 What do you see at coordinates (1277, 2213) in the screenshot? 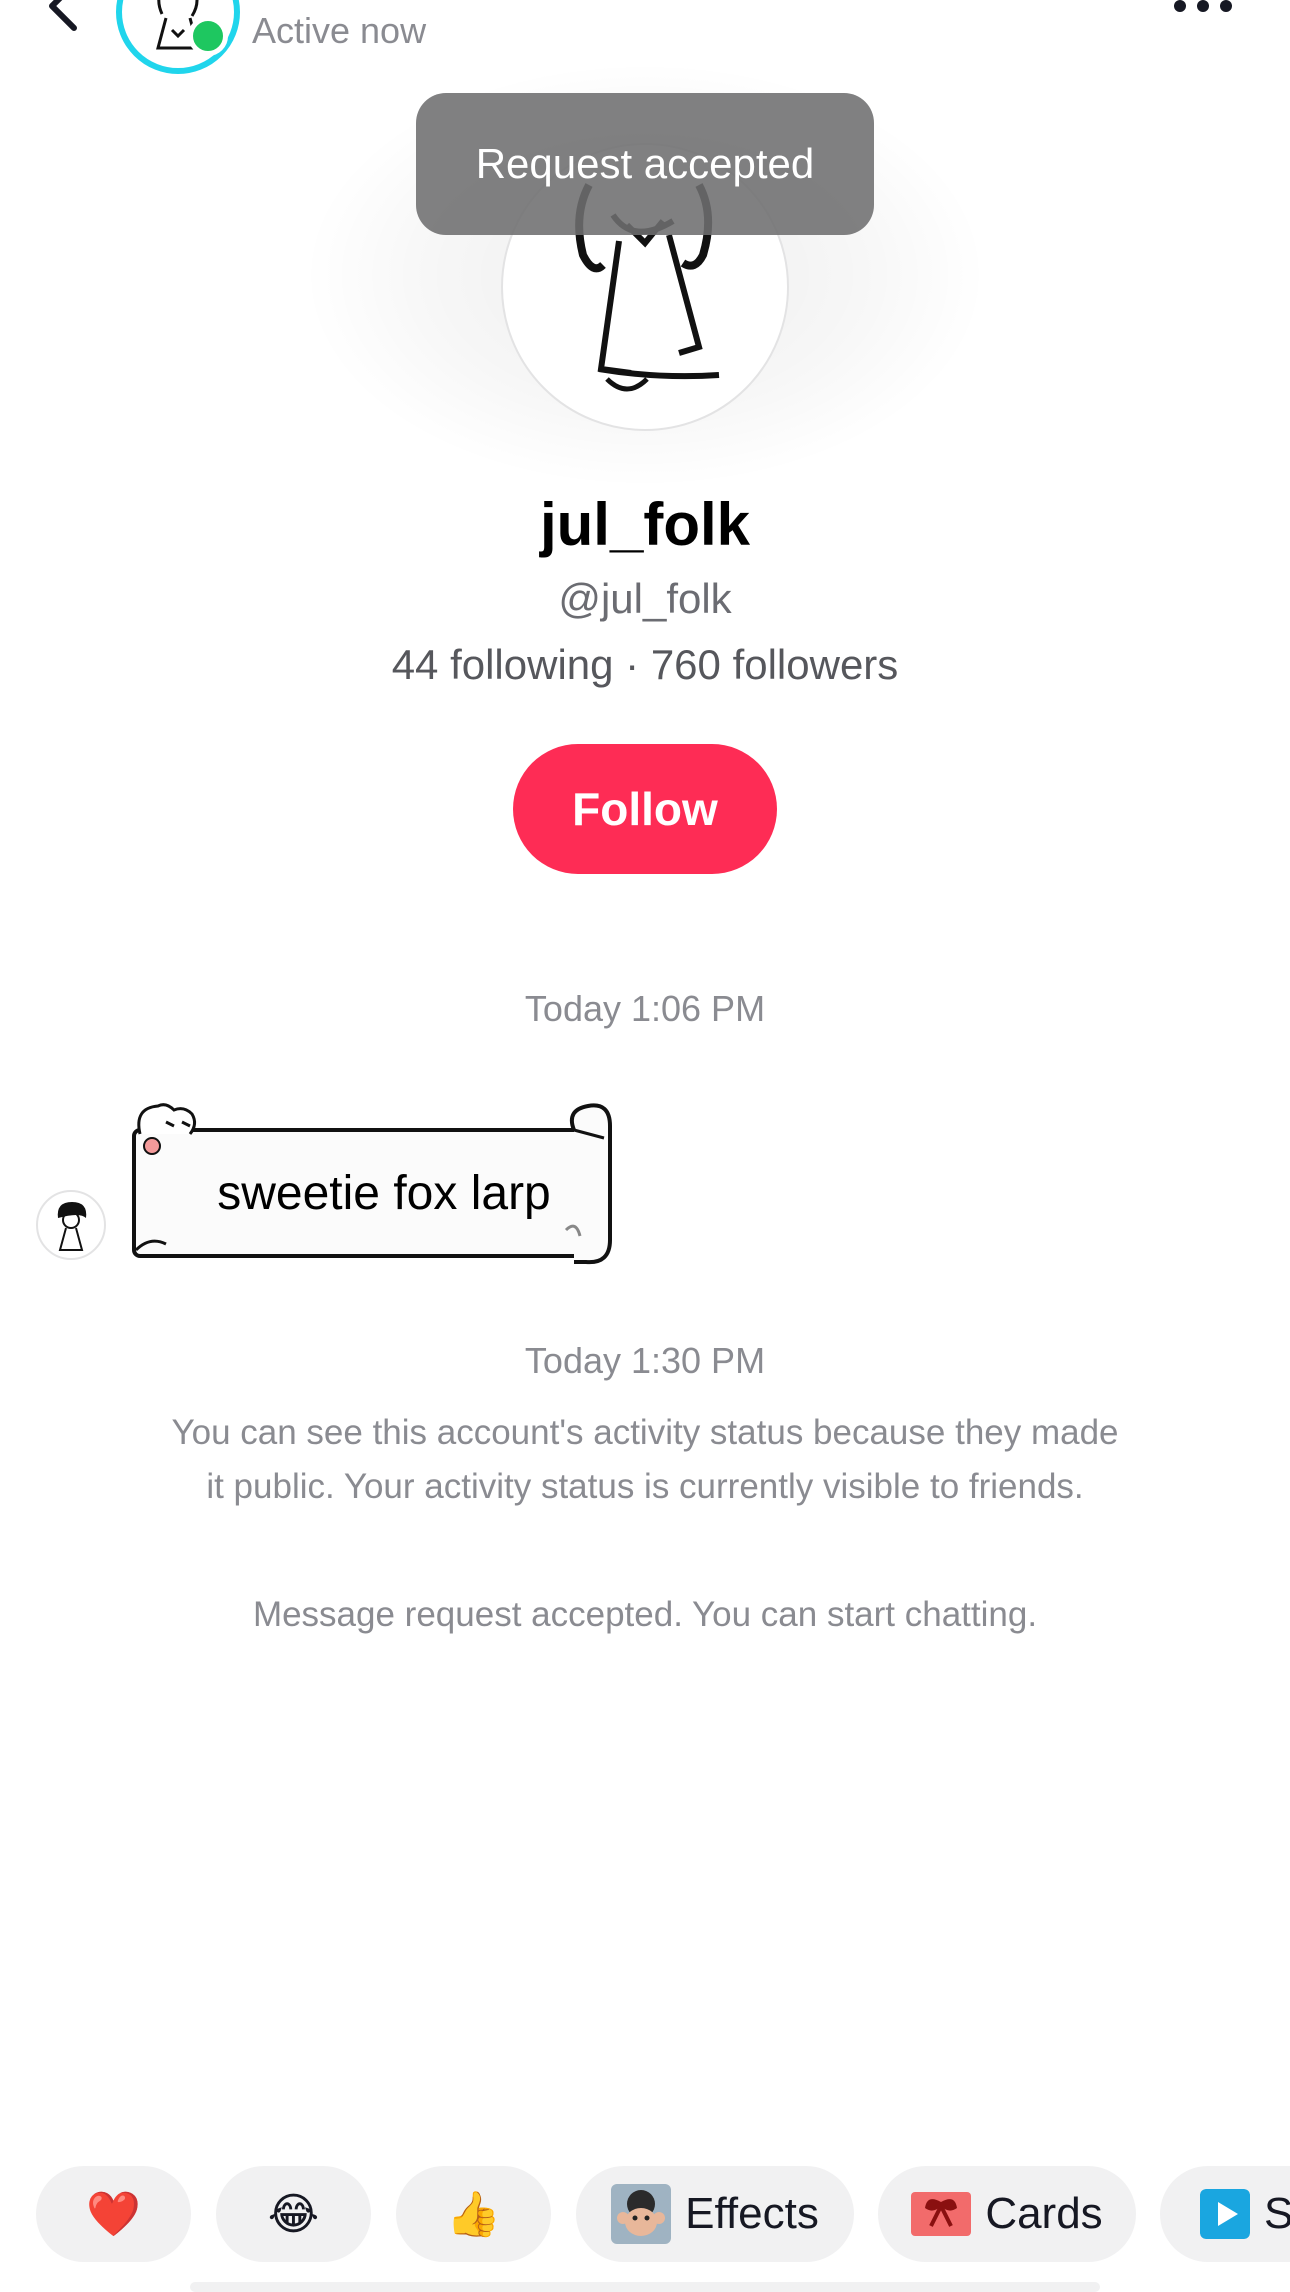
I see `partial-chip-label: S` at bounding box center [1277, 2213].